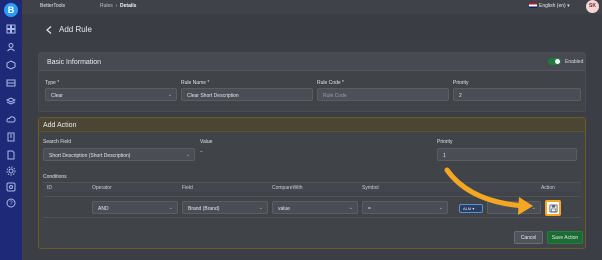 The width and height of the screenshot is (602, 260). Describe the element at coordinates (55, 177) in the screenshot. I see `conditions-label: Conditions` at that location.